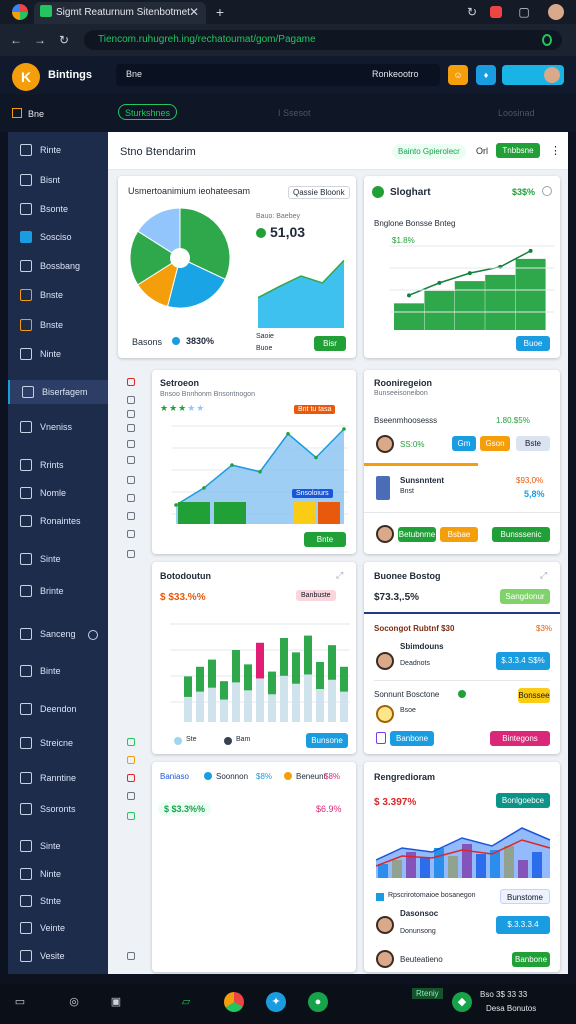 The height and width of the screenshot is (1024, 576). What do you see at coordinates (20, 1002) in the screenshot?
I see `files-icon: ▭` at bounding box center [20, 1002].